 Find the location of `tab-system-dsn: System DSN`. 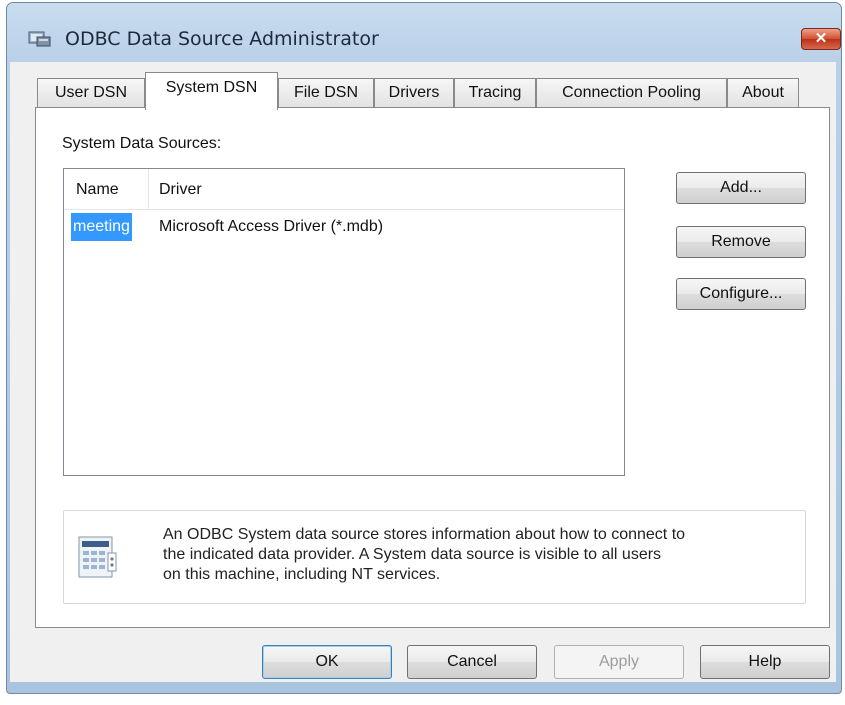

tab-system-dsn: System DSN is located at coordinates (211, 91).